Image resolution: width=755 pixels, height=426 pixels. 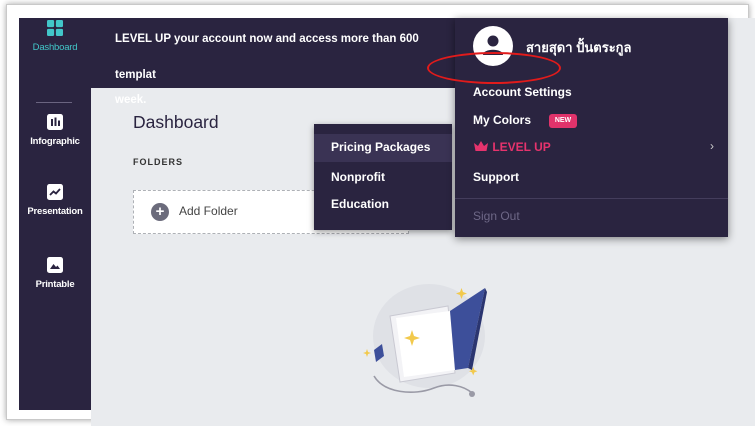 I want to click on image-icon, so click(x=55, y=265).